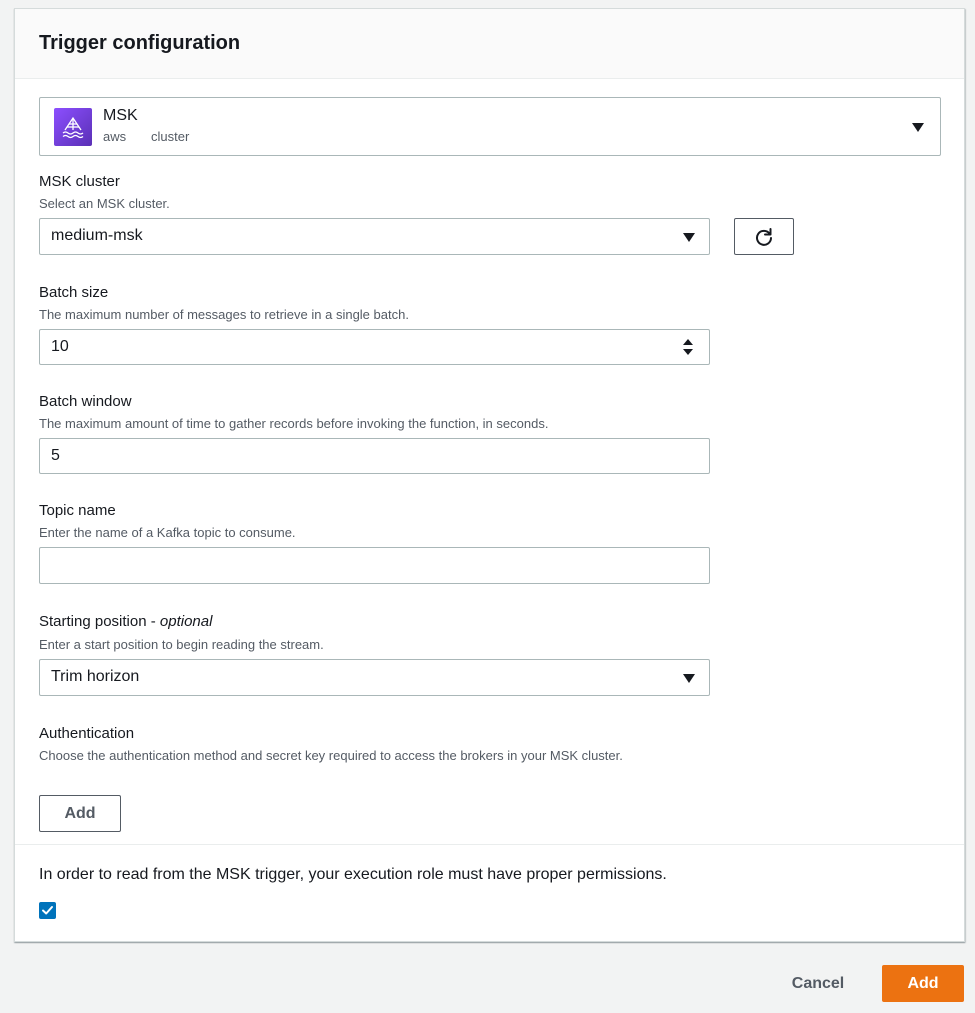 This screenshot has height=1013, width=975. Describe the element at coordinates (689, 348) in the screenshot. I see `number-stepper` at that location.